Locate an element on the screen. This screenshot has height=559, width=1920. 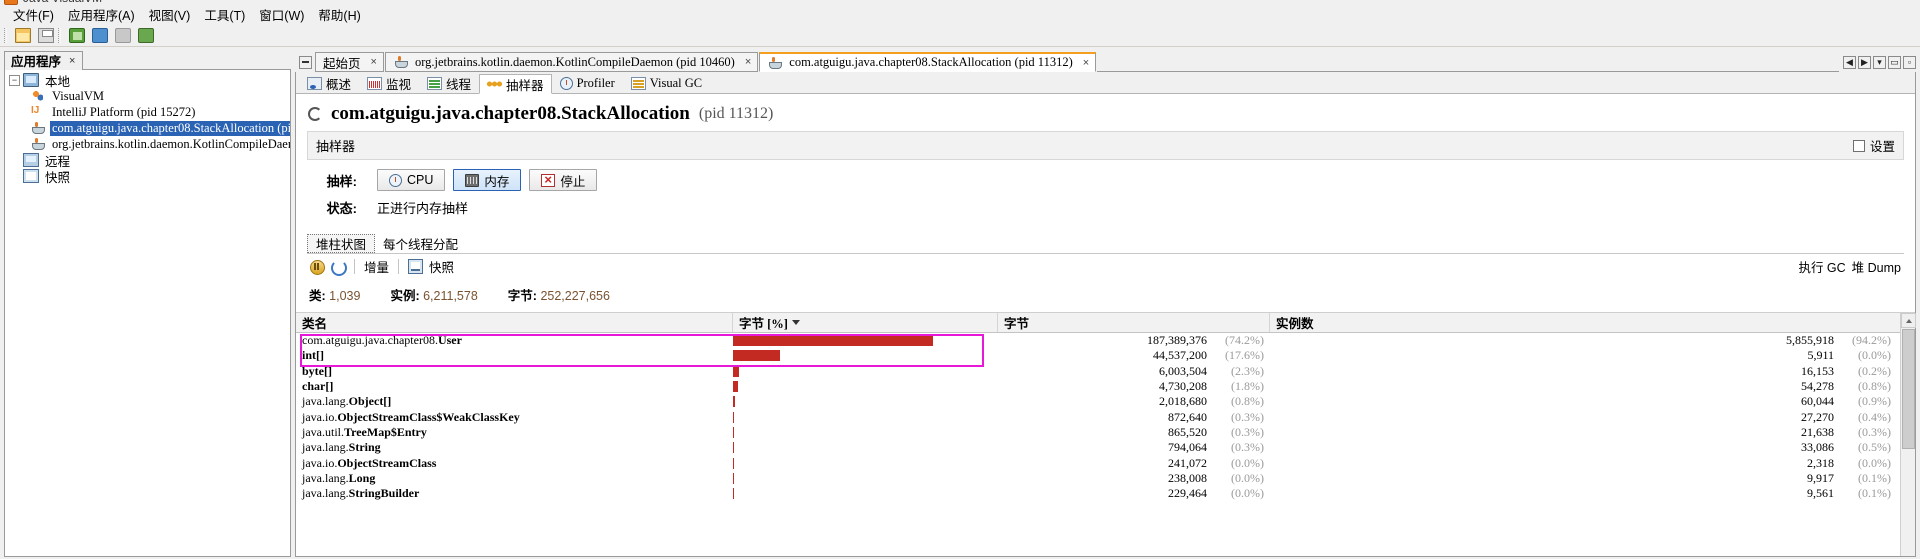
applications-tab-row: 应用程序 × is located at coordinates (147, 60).